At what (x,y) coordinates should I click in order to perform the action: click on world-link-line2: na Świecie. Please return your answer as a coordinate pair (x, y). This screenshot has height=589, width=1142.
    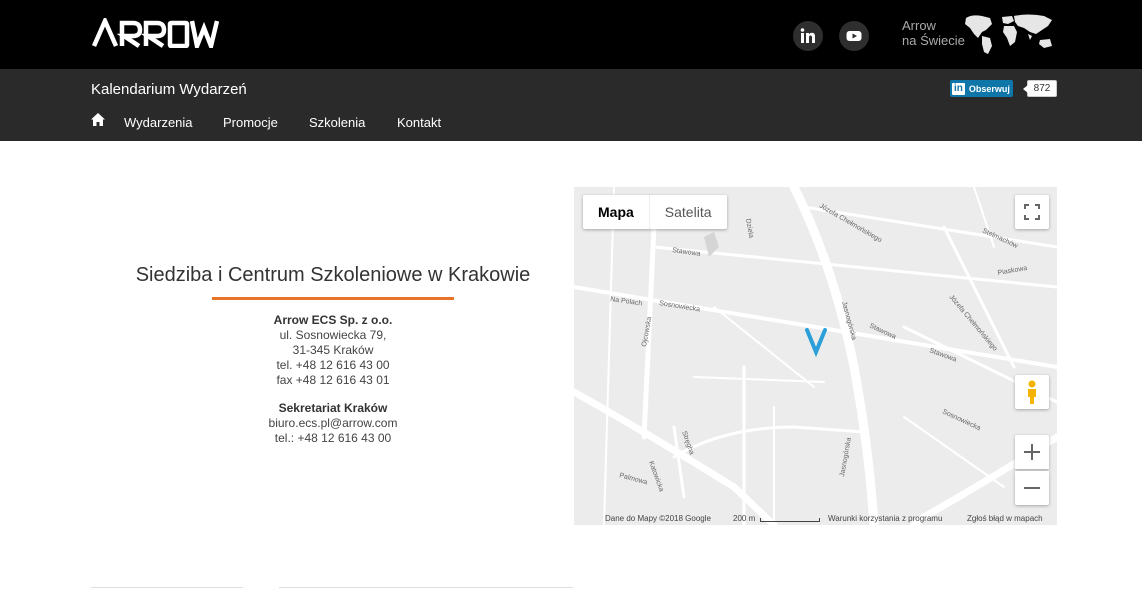
    Looking at the image, I should click on (933, 40).